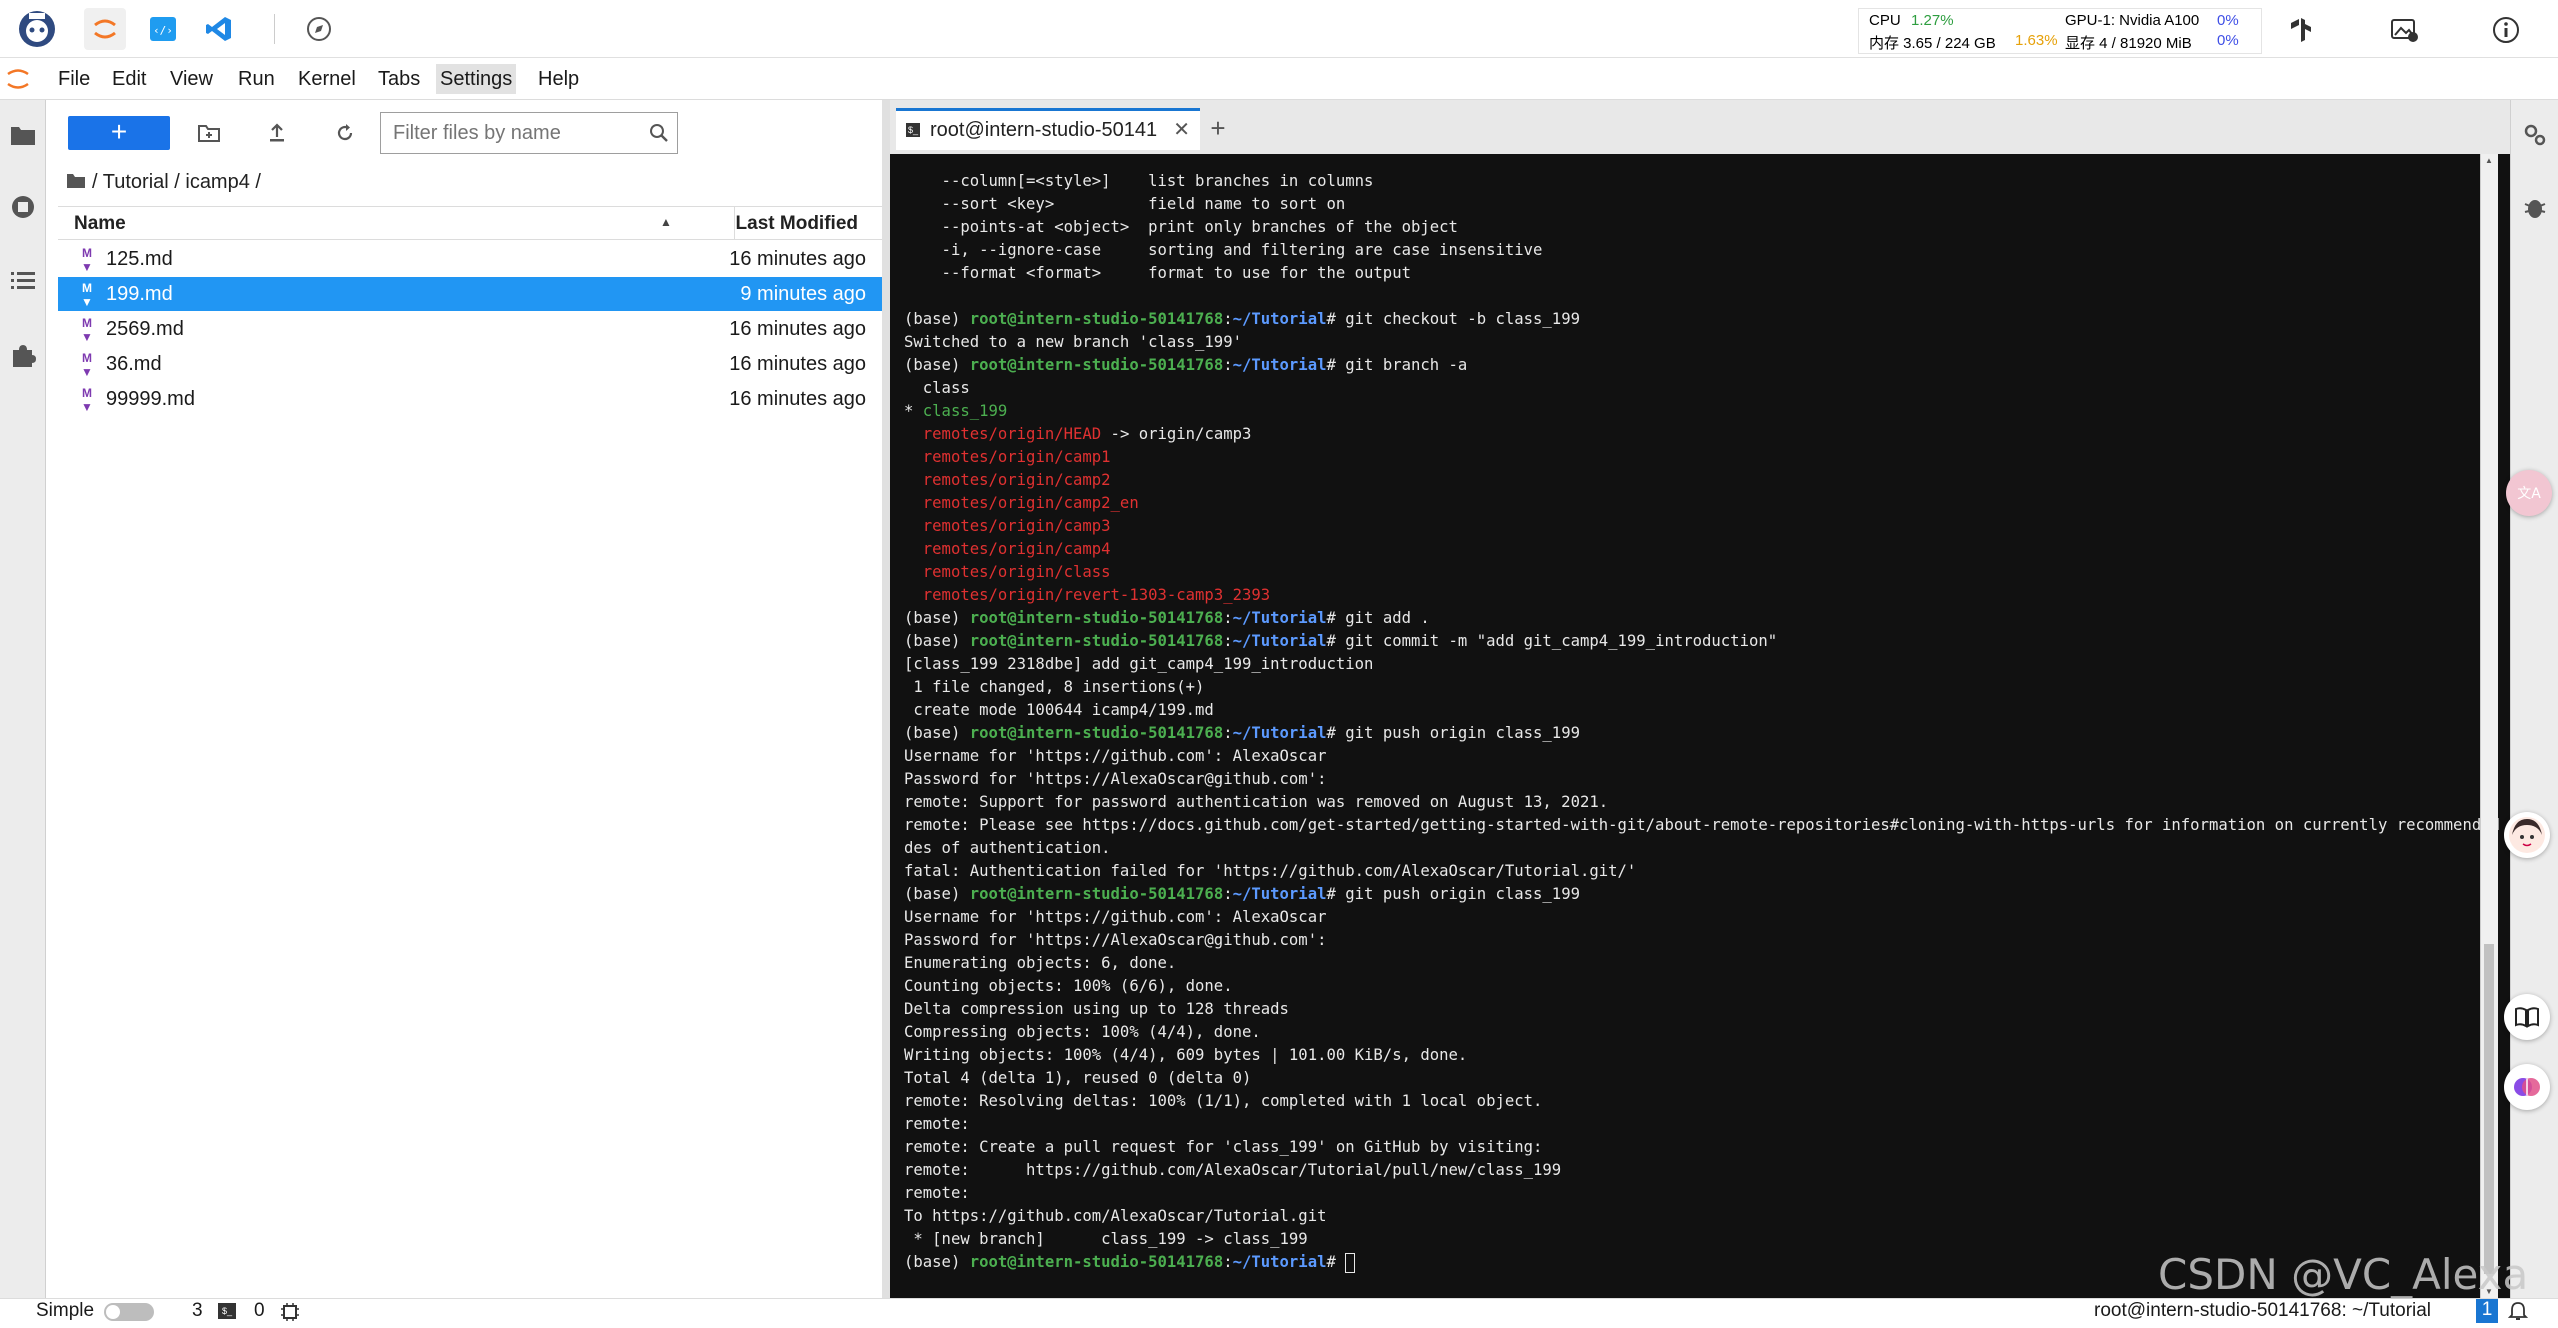 This screenshot has width=2558, height=1328. Describe the element at coordinates (23, 355) in the screenshot. I see `extensions-icon` at that location.